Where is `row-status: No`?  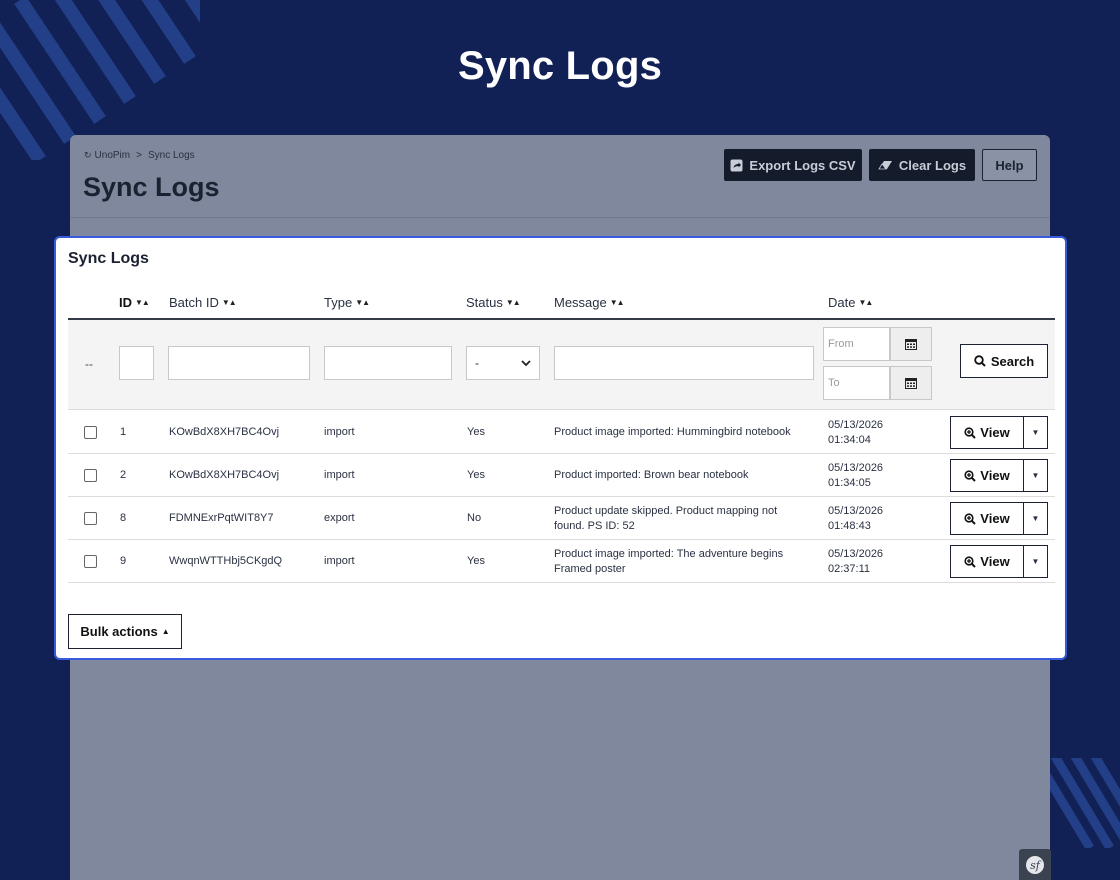
row-status: No is located at coordinates (474, 518).